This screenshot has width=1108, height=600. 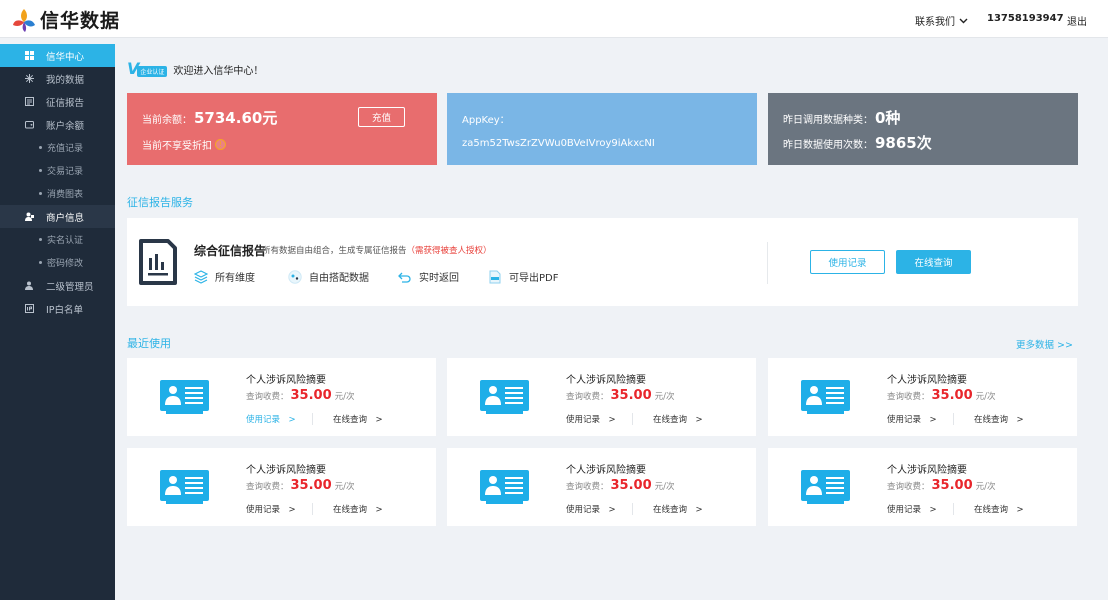 I want to click on sidebar-item-label: 我的数据, so click(x=65, y=80).